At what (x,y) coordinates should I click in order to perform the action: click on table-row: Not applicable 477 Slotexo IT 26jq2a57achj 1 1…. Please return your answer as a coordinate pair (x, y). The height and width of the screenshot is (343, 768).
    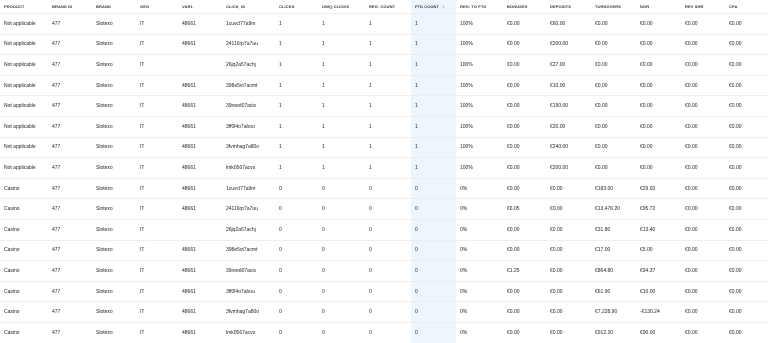
    Looking at the image, I should click on (384, 65).